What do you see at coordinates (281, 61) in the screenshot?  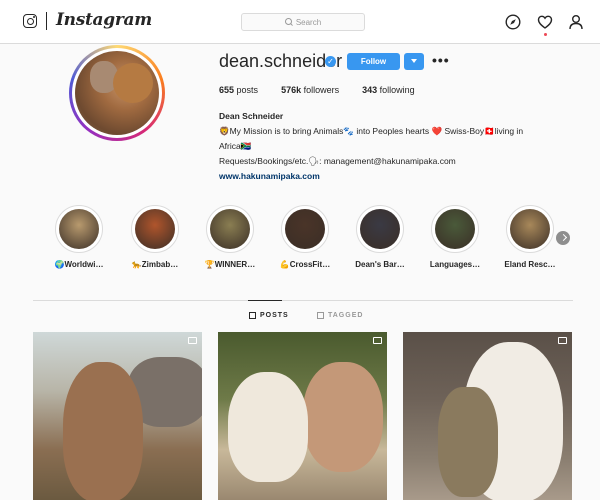 I see `profile-username: dean.schneider` at bounding box center [281, 61].